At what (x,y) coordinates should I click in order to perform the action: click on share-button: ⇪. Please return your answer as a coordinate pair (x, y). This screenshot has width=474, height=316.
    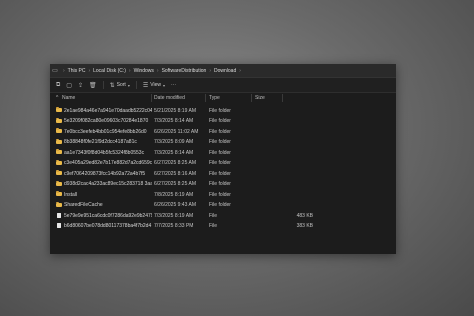
    Looking at the image, I should click on (80, 85).